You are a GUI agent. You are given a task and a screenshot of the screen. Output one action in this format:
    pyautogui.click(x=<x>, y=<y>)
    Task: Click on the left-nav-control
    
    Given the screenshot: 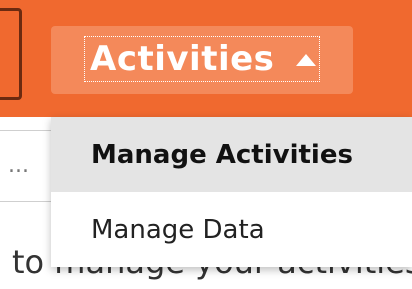 What is the action you would take?
    pyautogui.click(x=11, y=54)
    